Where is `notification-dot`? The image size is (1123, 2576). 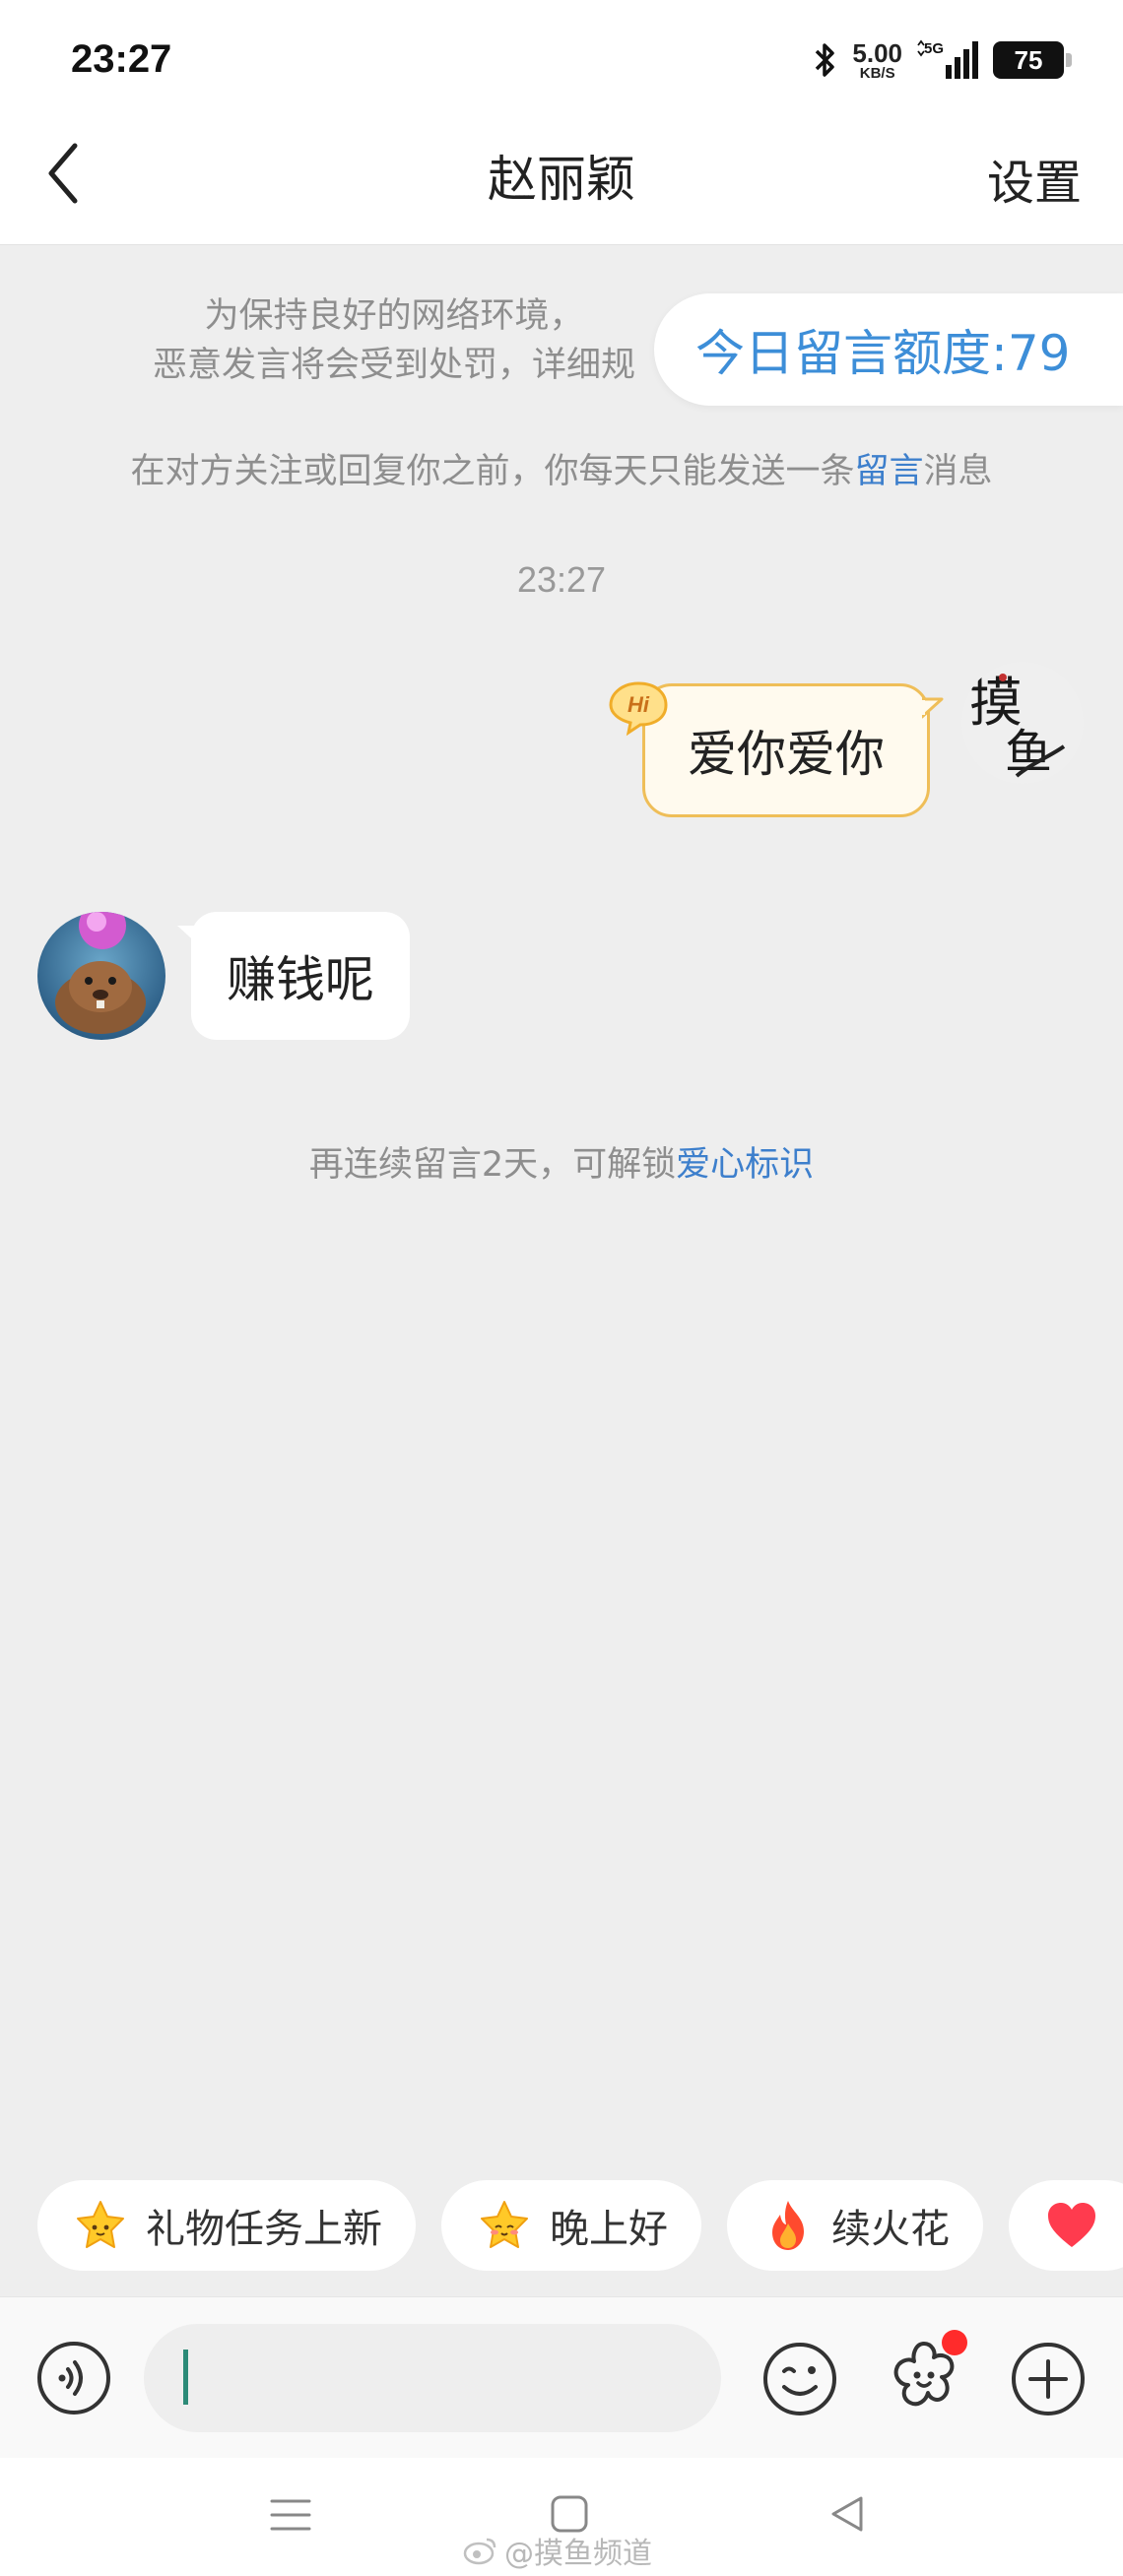 notification-dot is located at coordinates (954, 2342).